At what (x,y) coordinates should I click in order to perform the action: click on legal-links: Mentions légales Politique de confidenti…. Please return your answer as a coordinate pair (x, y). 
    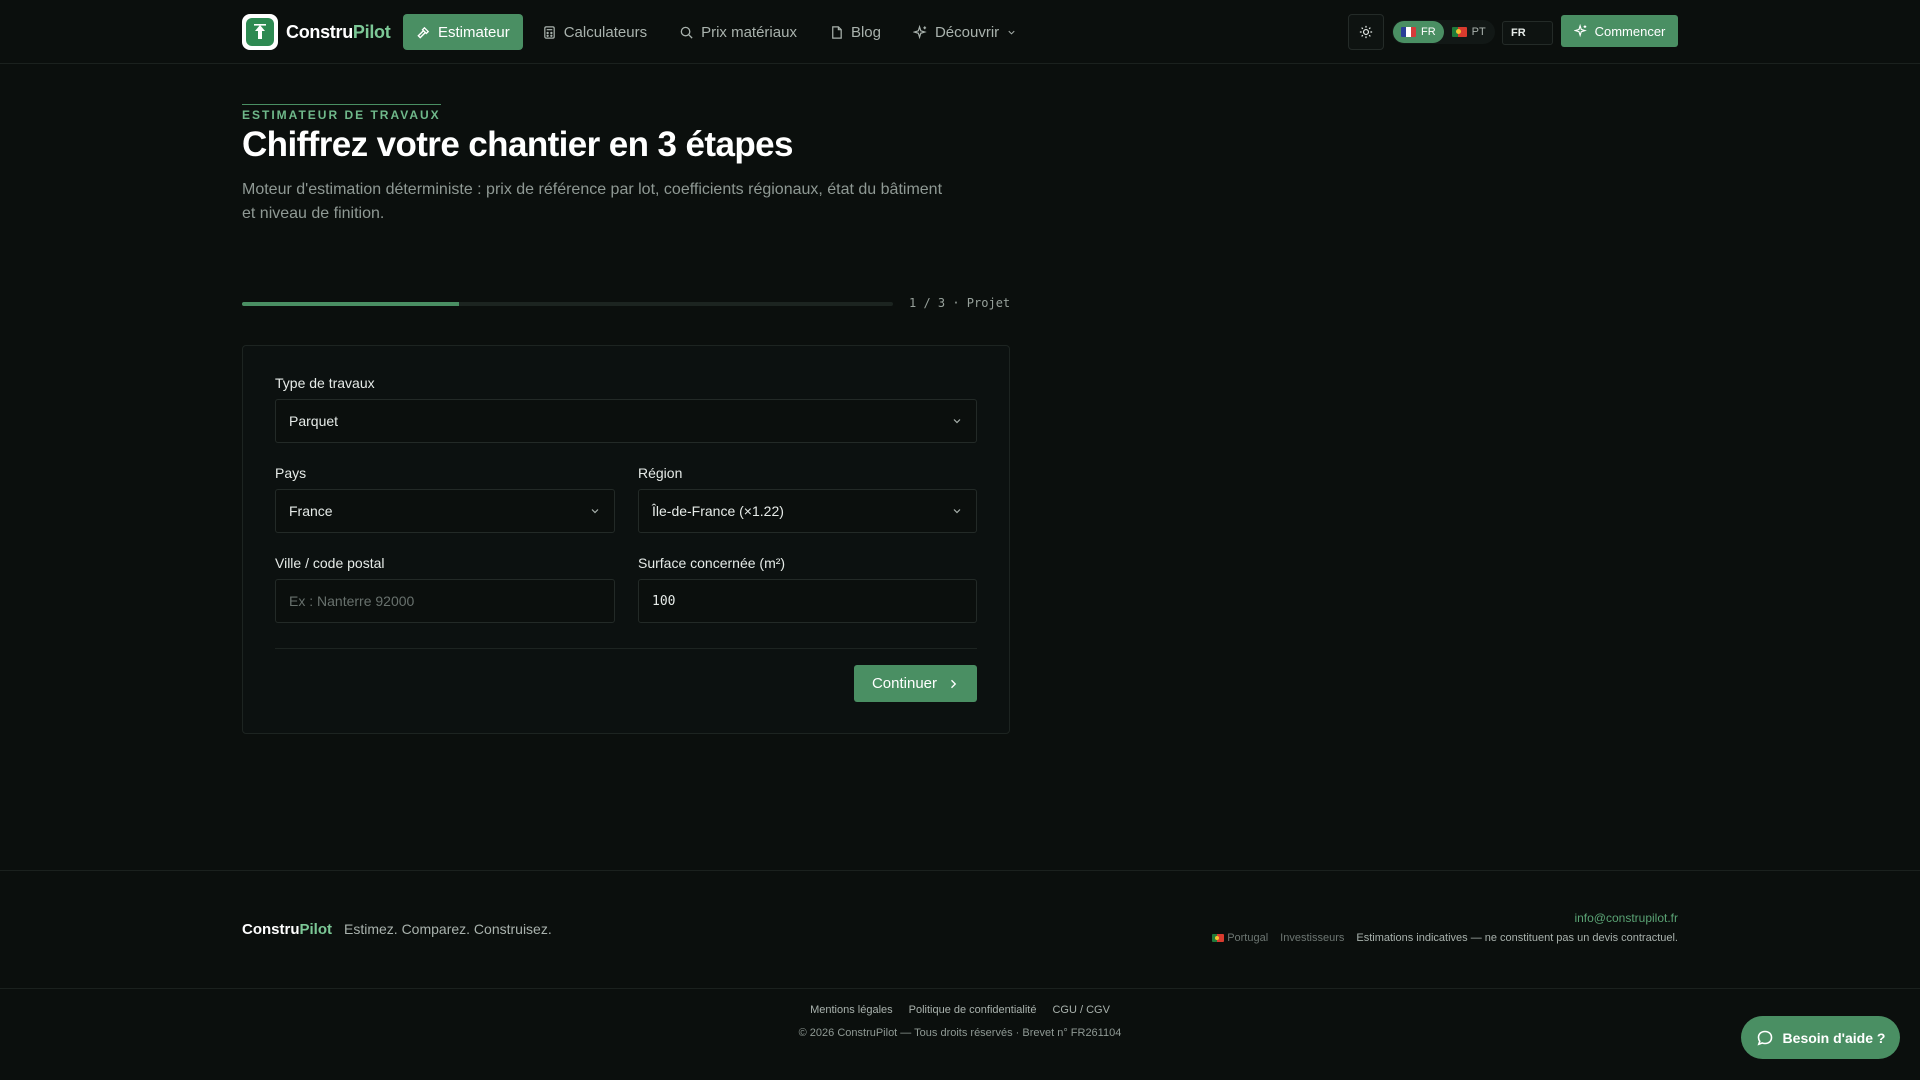
    Looking at the image, I should click on (960, 1010).